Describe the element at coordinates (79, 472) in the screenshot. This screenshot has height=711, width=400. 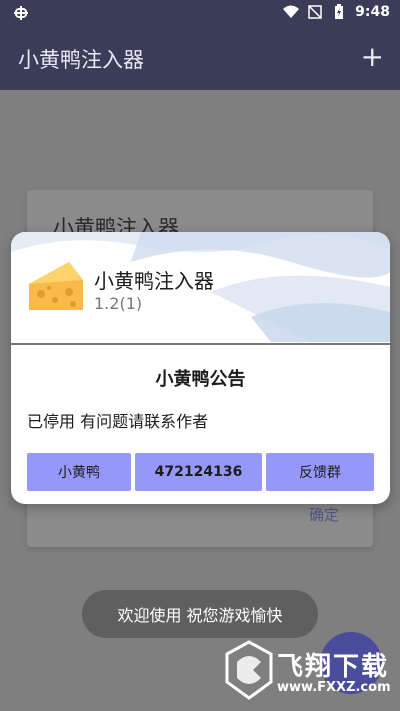
I see `duck-button: 小黄鸭` at that location.